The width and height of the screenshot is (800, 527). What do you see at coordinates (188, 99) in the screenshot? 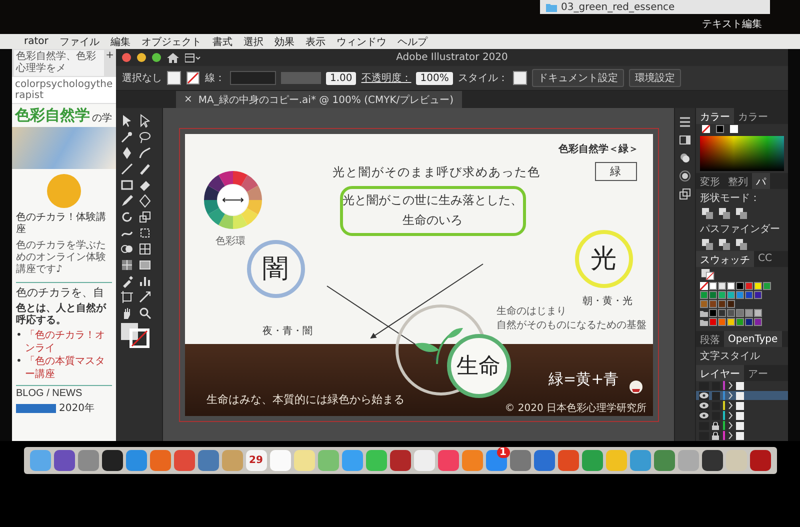
I see `tab-close-button: ×` at bounding box center [188, 99].